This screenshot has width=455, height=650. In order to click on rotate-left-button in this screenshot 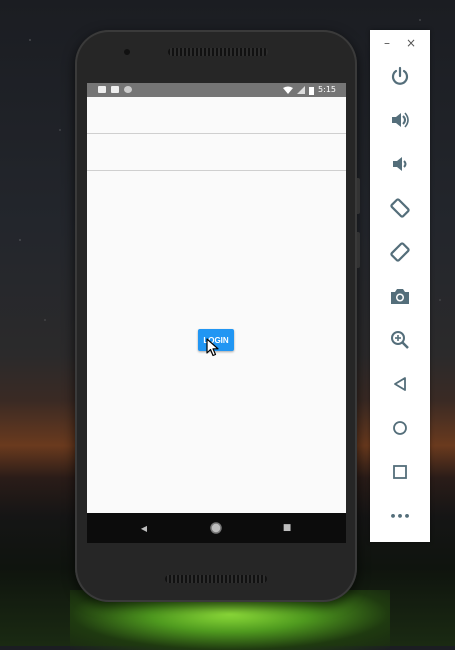, I will do `click(400, 208)`.